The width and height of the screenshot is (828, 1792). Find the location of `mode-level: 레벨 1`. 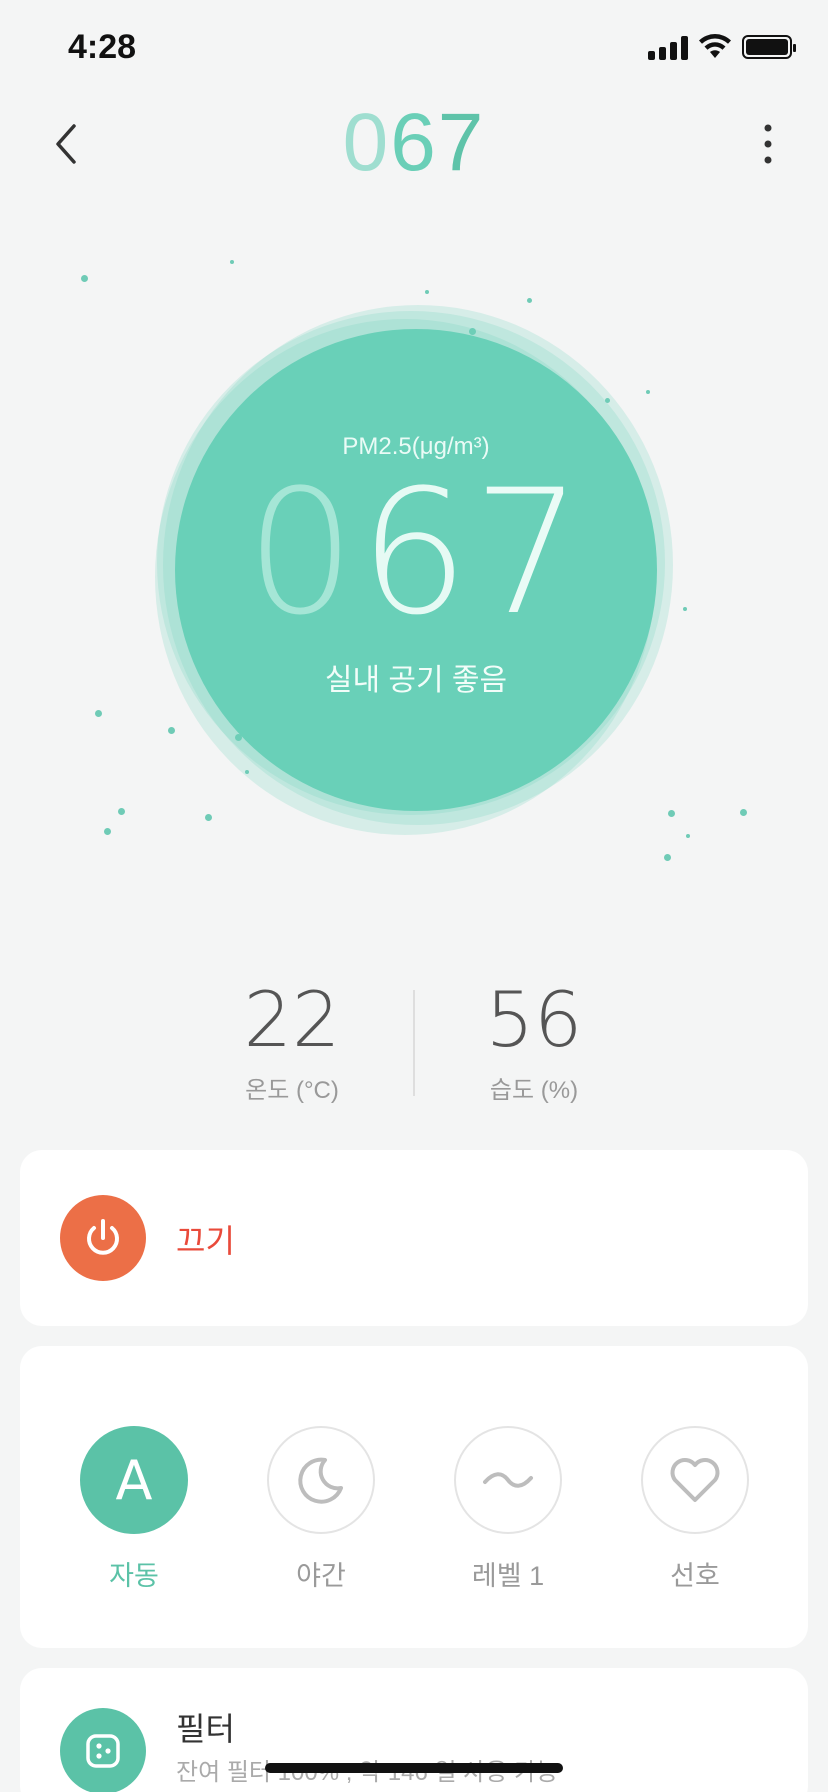

mode-level: 레벨 1 is located at coordinates (508, 1509).